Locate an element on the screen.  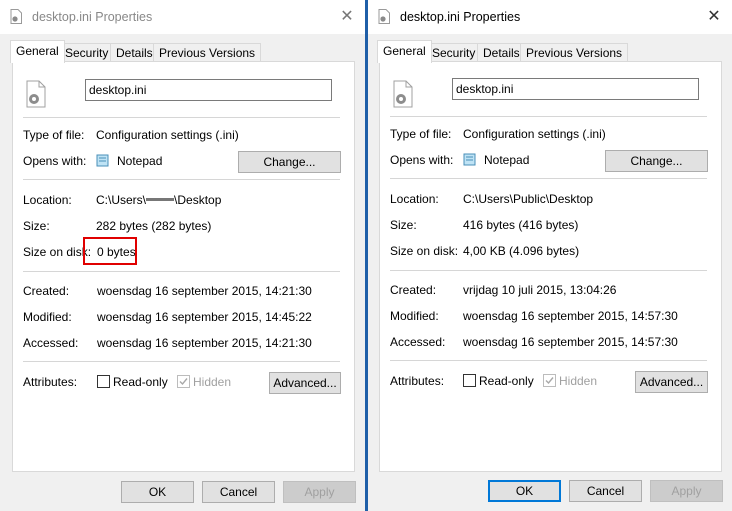
modified-value: woensdag 16 september 2015, 14:57:30 is located at coordinates (570, 316).